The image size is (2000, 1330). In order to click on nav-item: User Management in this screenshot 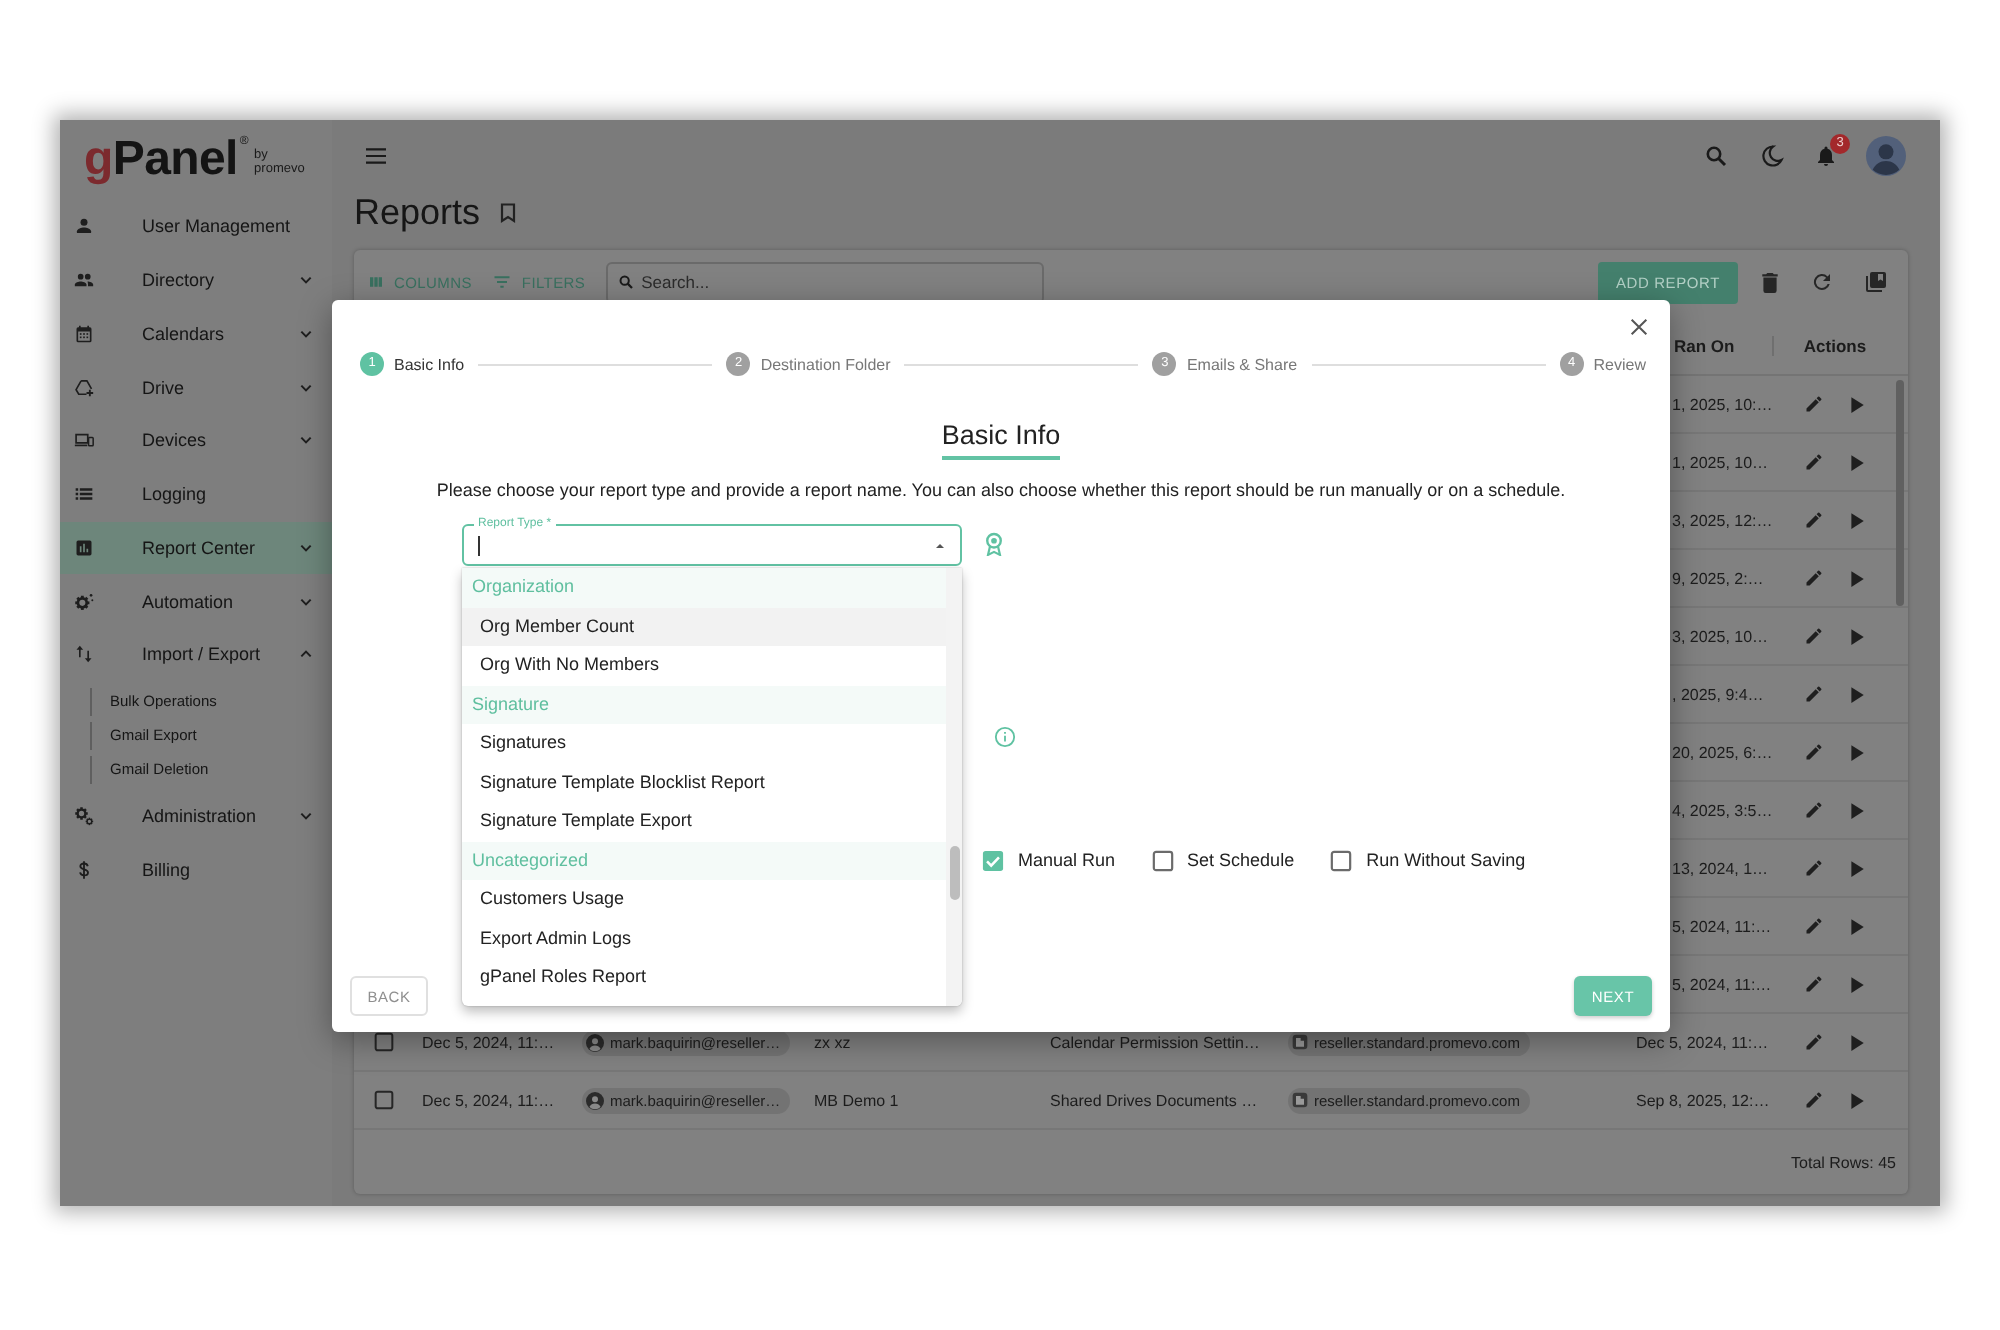, I will do `click(196, 227)`.